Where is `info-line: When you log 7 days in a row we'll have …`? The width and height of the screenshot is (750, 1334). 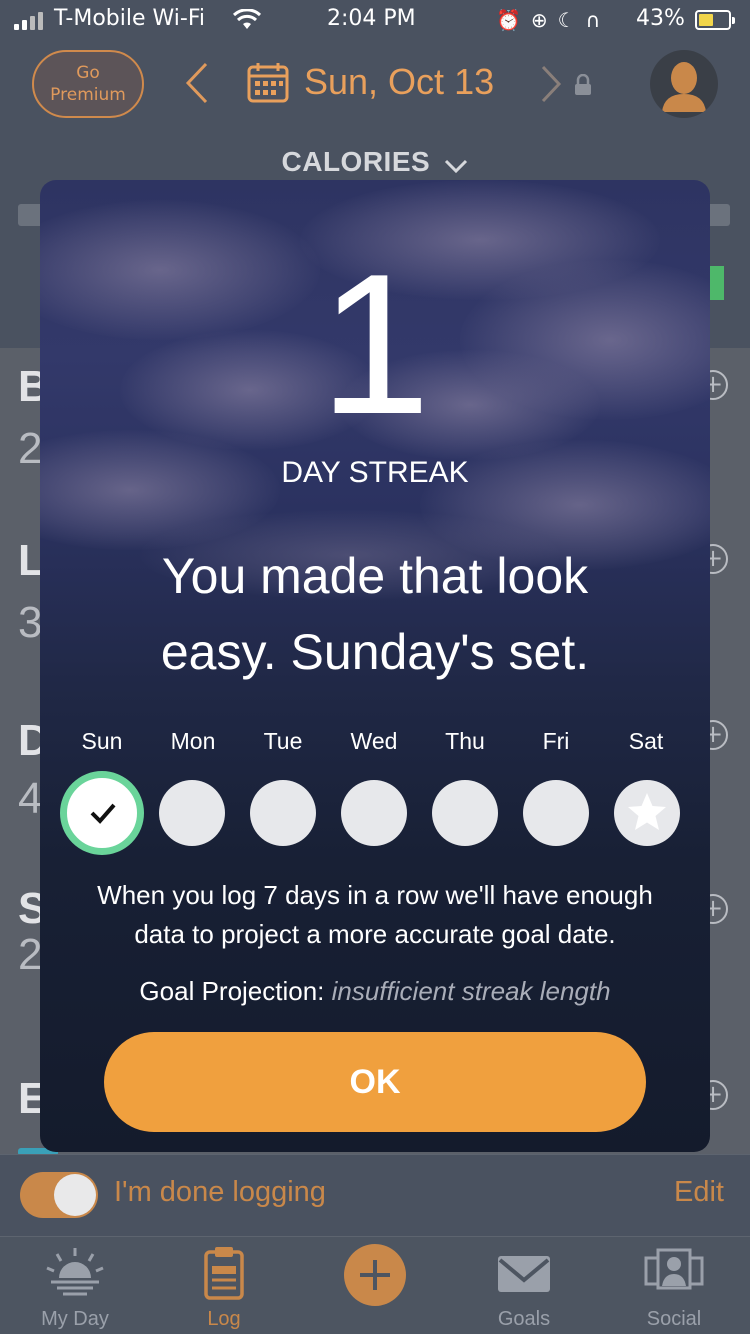 info-line: When you log 7 days in a row we'll have … is located at coordinates (375, 895).